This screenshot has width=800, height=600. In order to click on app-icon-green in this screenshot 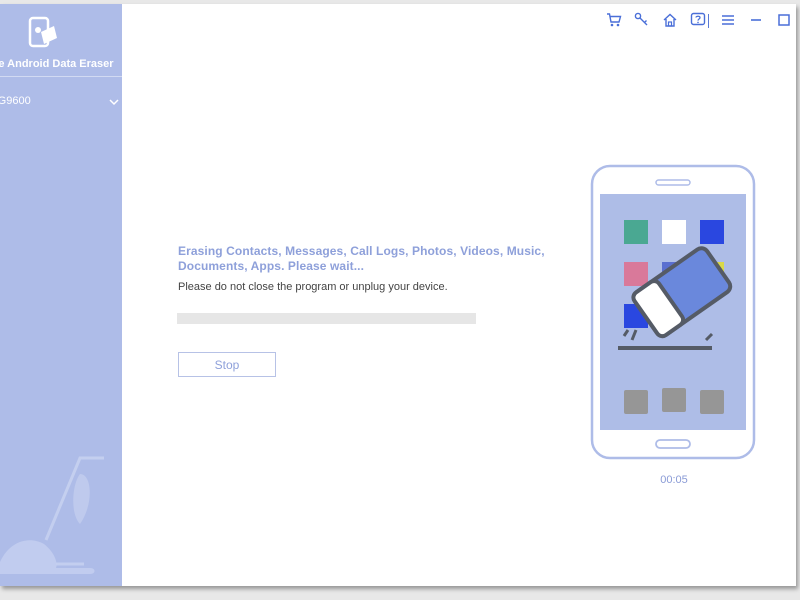, I will do `click(636, 232)`.